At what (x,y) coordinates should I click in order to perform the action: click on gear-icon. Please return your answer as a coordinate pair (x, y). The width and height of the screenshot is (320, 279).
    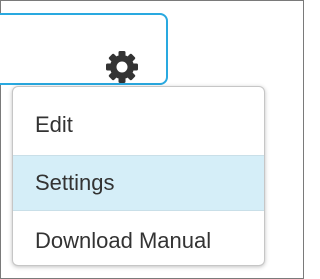
    Looking at the image, I should click on (122, 67).